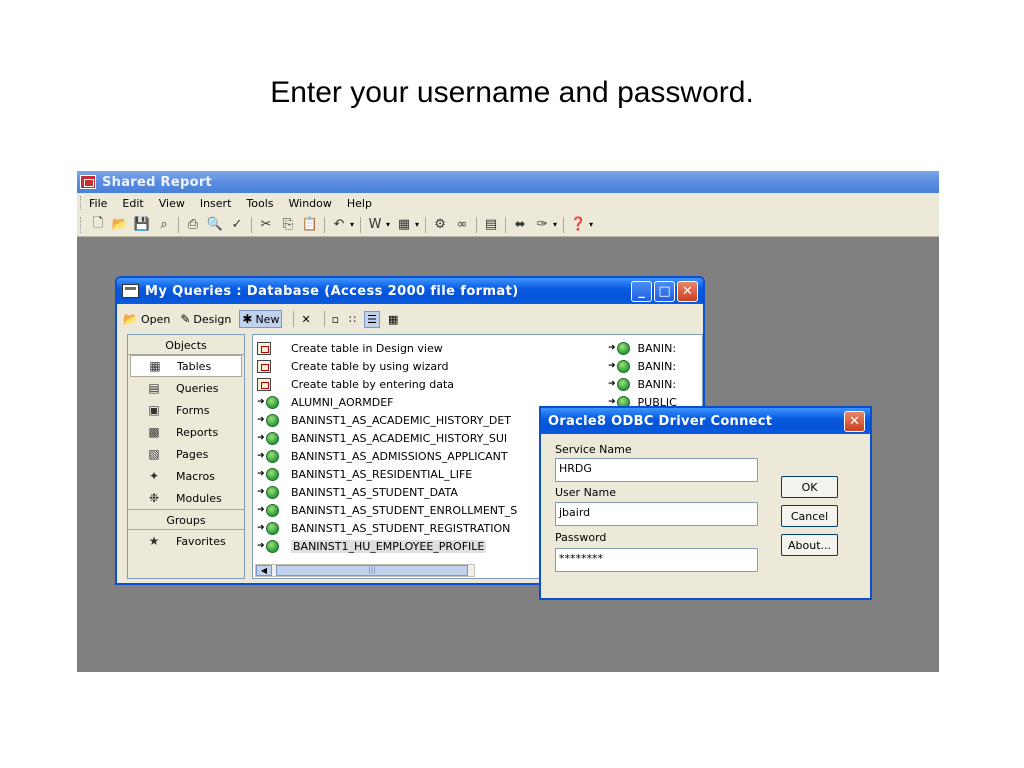 The width and height of the screenshot is (1024, 768). What do you see at coordinates (186, 454) in the screenshot?
I see `objects-item-pages: ▧ Pages` at bounding box center [186, 454].